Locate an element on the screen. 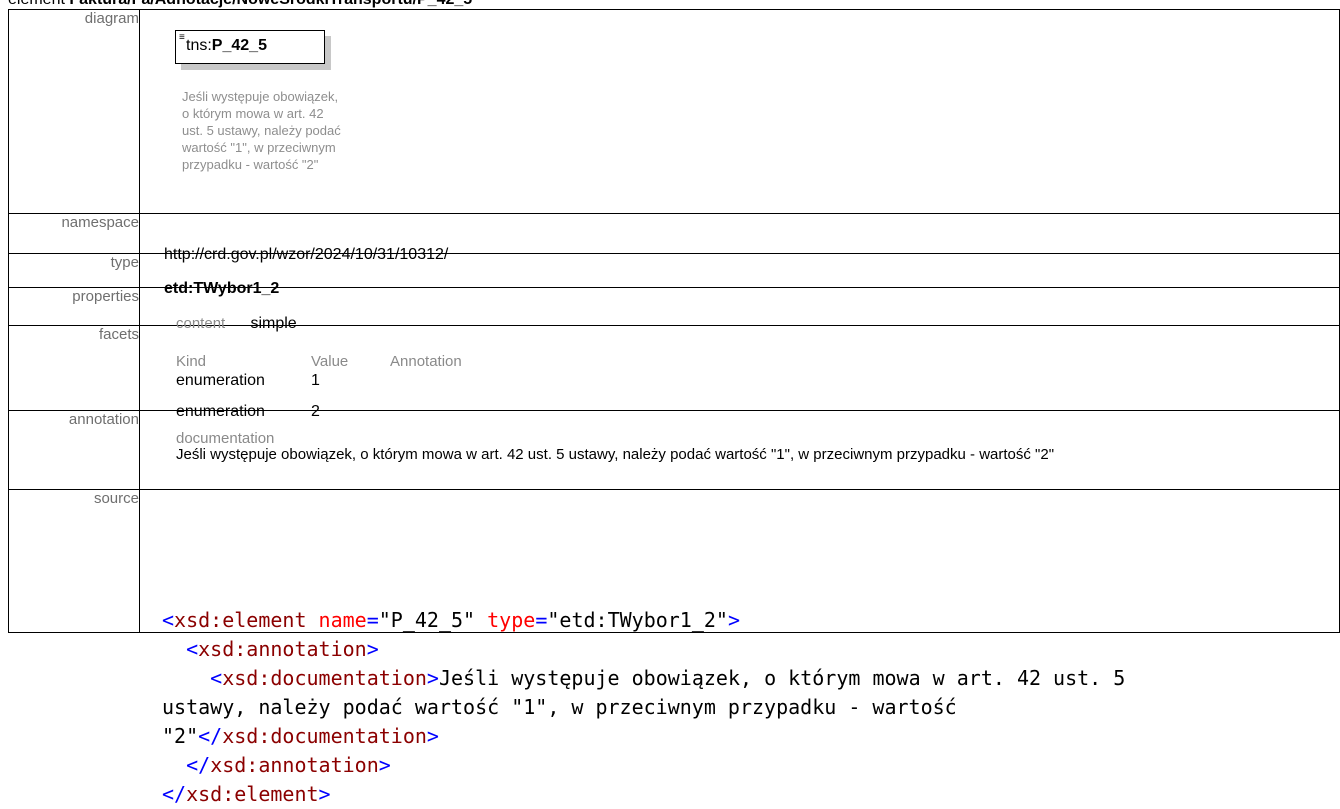 This screenshot has width=1340, height=809. element-name: P_42_5 is located at coordinates (239, 45).